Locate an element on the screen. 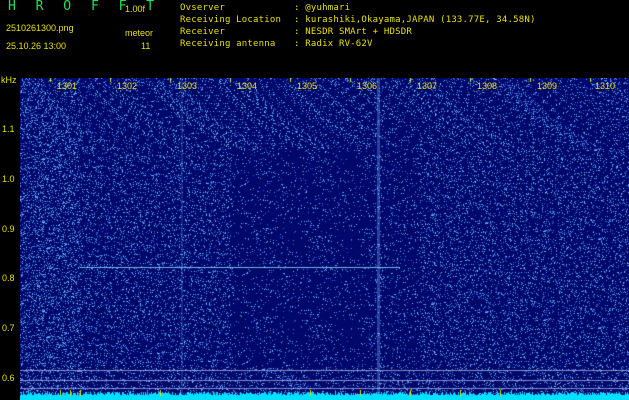  mode-label: meteor is located at coordinates (139, 33).